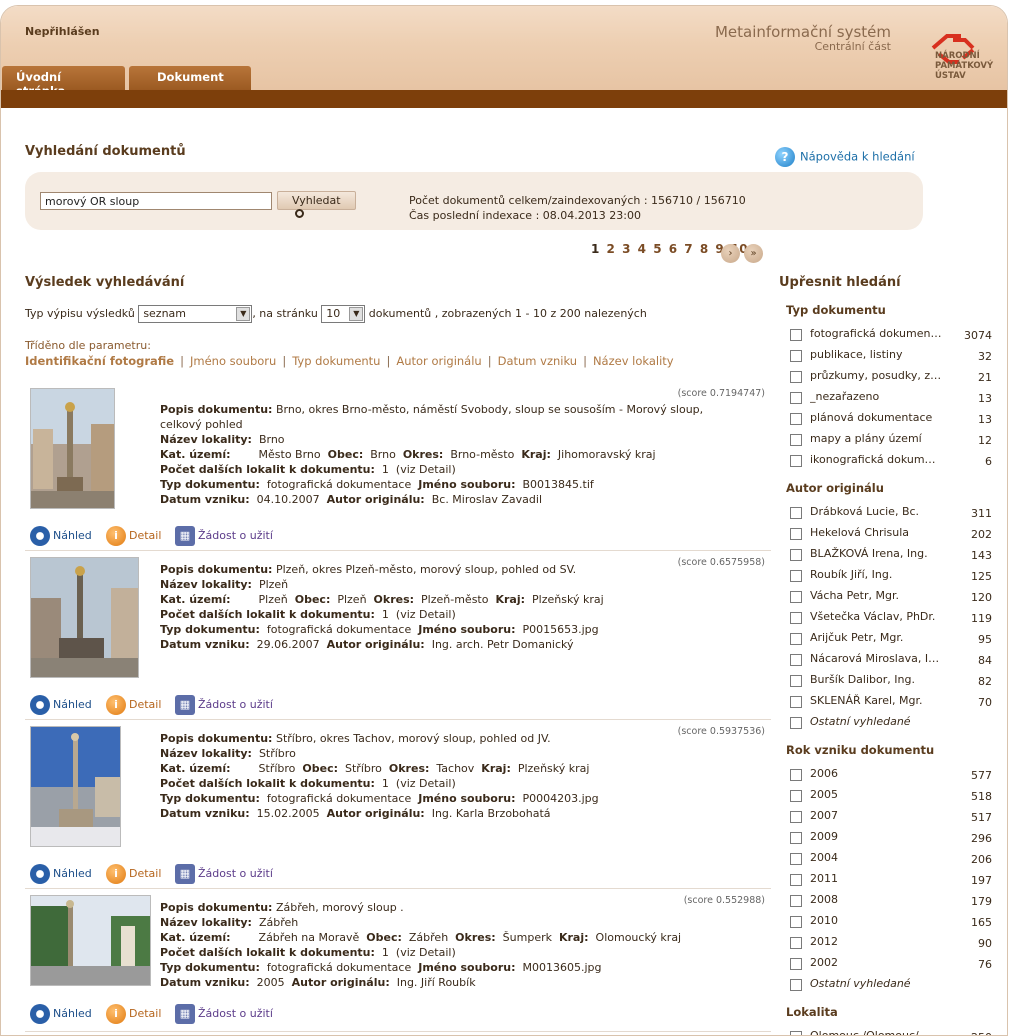  What do you see at coordinates (62, 31) in the screenshot?
I see `login-status: Nepřihlášen` at bounding box center [62, 31].